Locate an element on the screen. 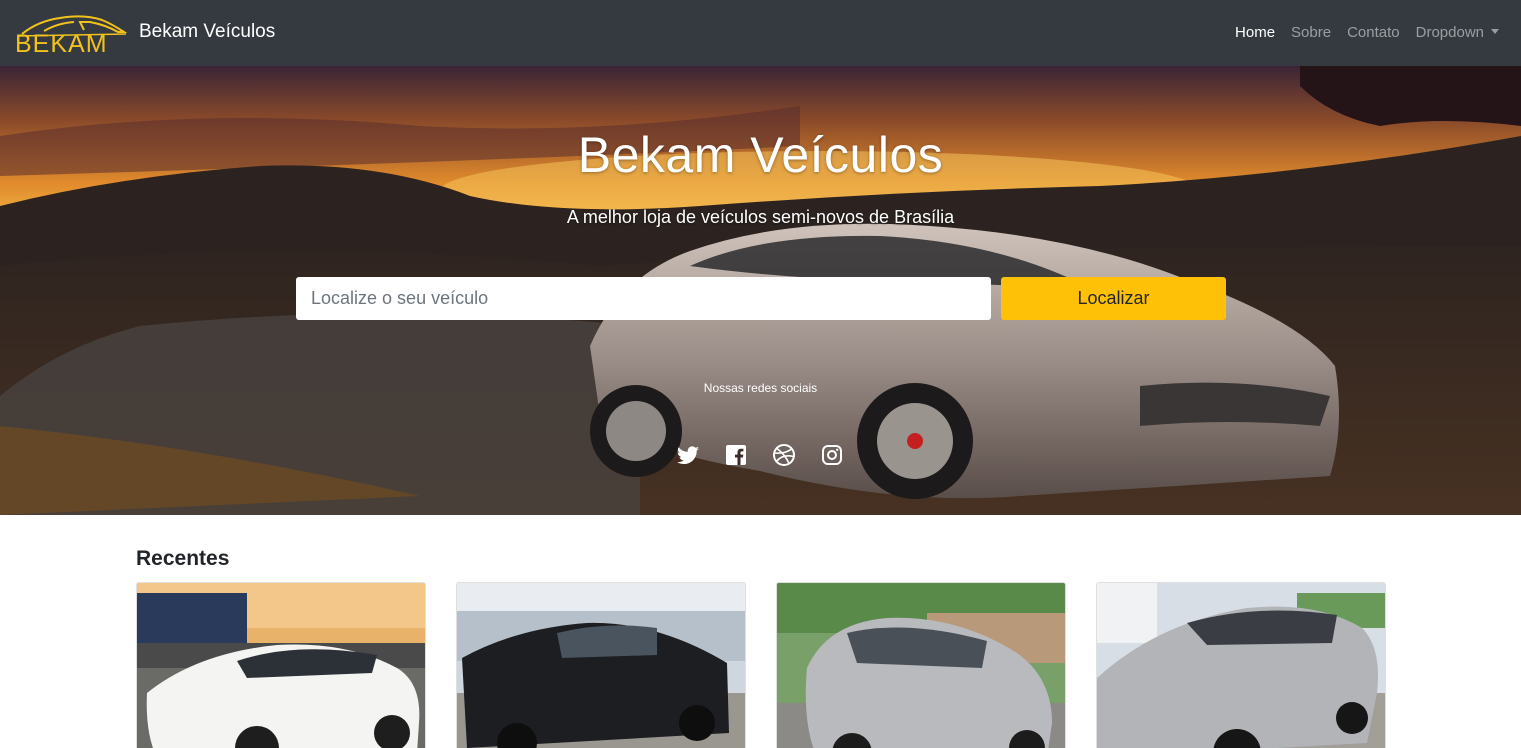 Image resolution: width=1521 pixels, height=748 pixels. dribbble-icon is located at coordinates (784, 455).